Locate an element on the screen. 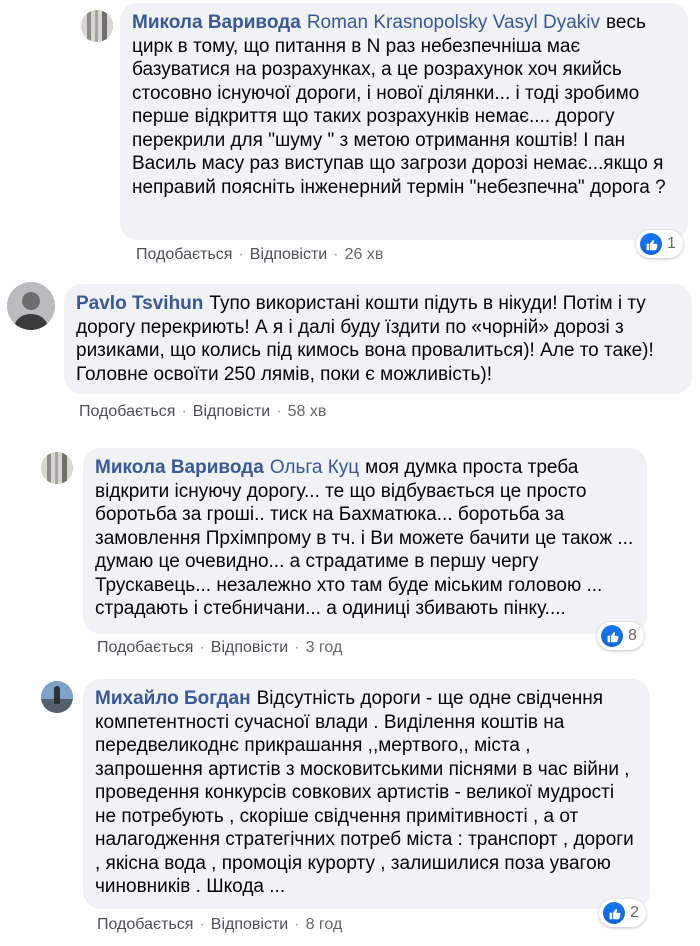 The width and height of the screenshot is (700, 946). comment-mentions: Roman Krasnopolsky Vasyl Dyakiv is located at coordinates (453, 22).